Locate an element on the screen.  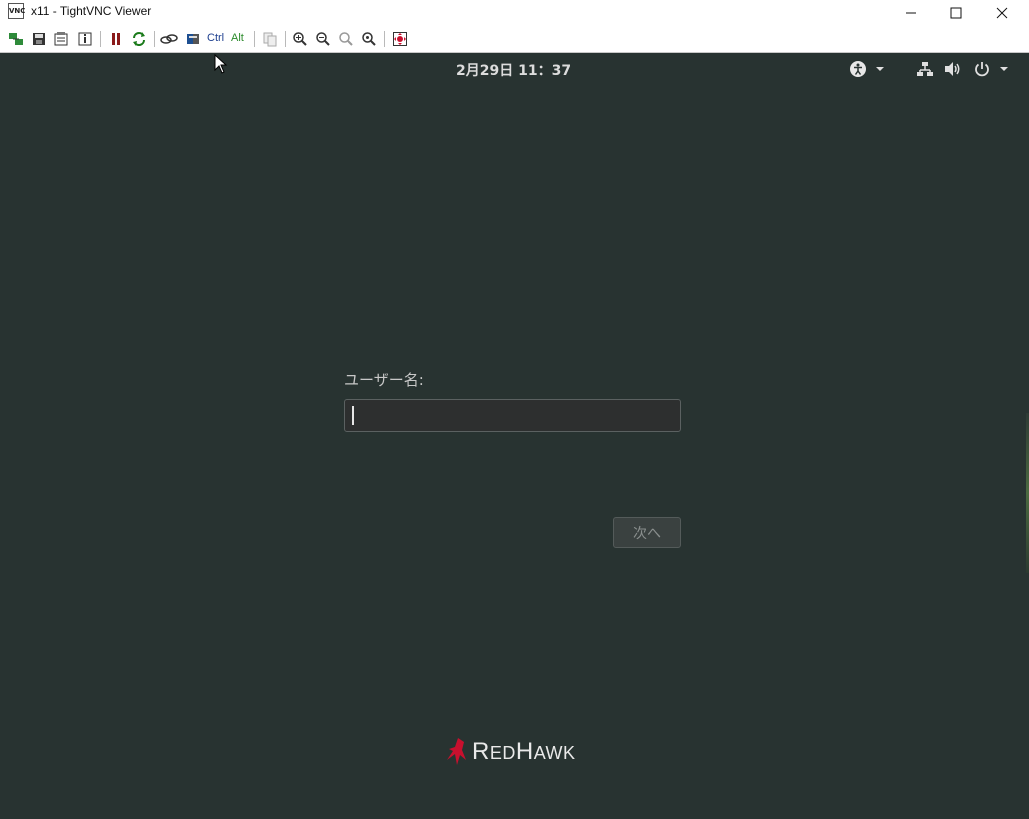
close-icon is located at coordinates (1002, 13).